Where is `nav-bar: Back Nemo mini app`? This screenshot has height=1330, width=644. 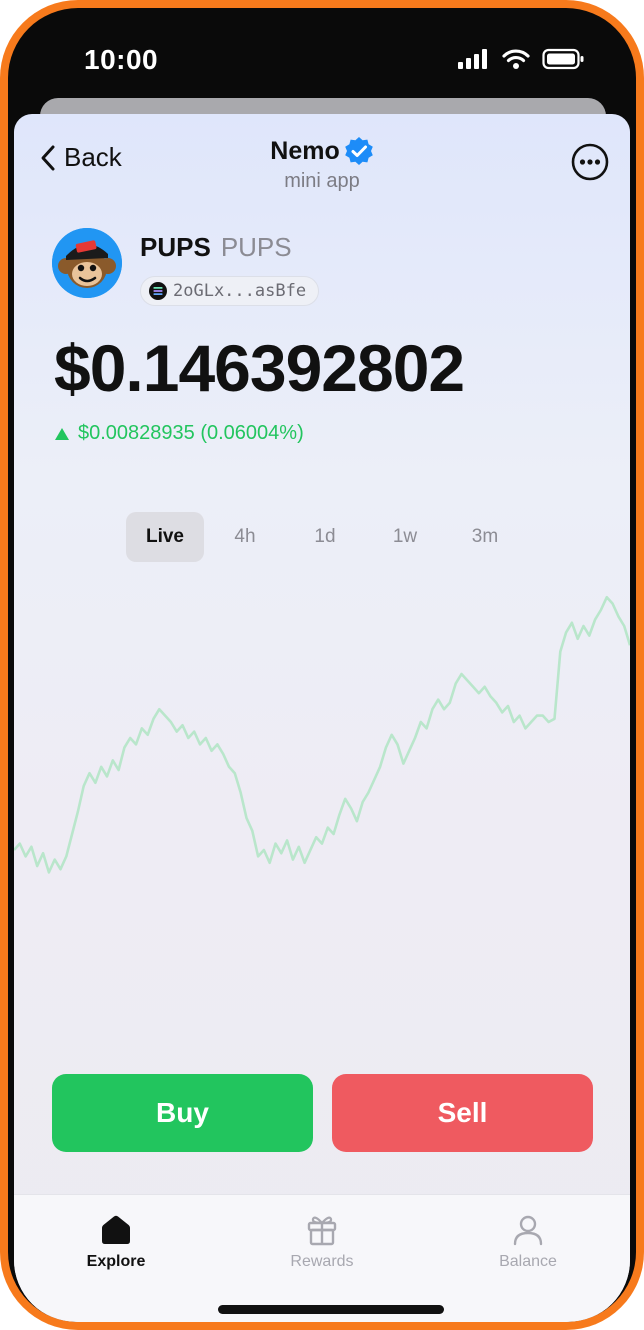
nav-bar: Back Nemo mini app is located at coordinates (322, 164).